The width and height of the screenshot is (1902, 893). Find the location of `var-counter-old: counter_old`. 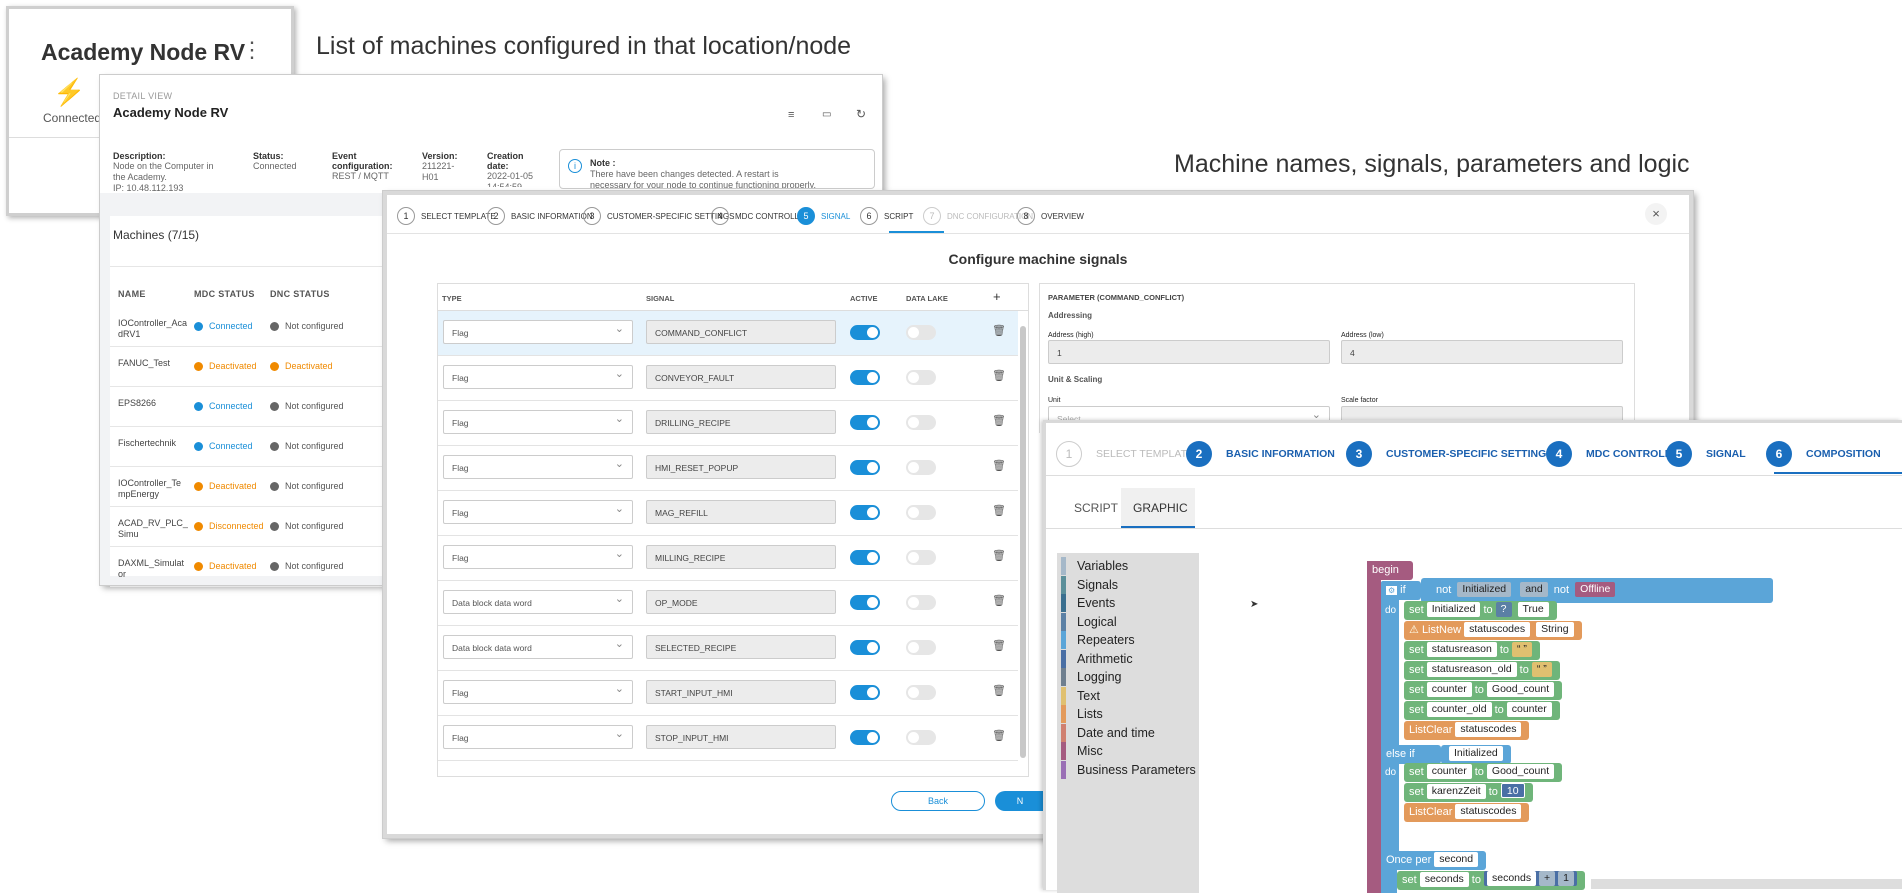

var-counter-old: counter_old is located at coordinates (1459, 709).